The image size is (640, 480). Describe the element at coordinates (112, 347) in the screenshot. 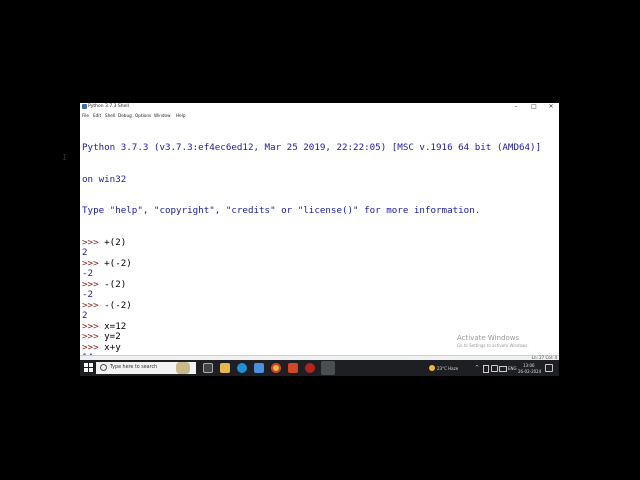

I see `shell-code: x+y` at that location.